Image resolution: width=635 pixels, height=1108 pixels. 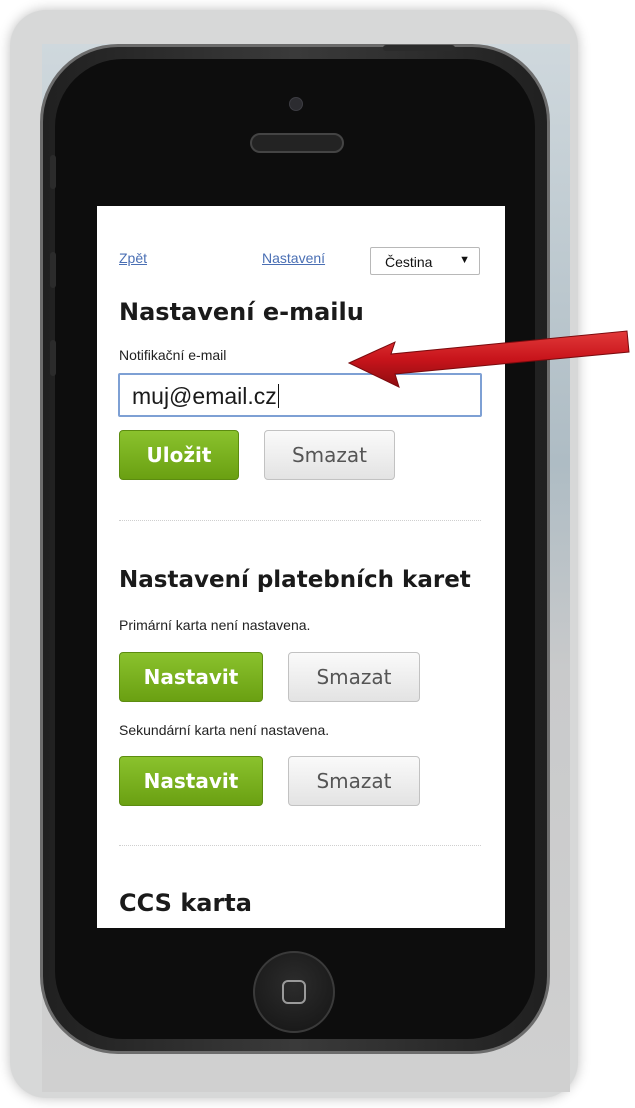 I want to click on payment-cards-section-title: Nastavení platebních karet, so click(x=295, y=580).